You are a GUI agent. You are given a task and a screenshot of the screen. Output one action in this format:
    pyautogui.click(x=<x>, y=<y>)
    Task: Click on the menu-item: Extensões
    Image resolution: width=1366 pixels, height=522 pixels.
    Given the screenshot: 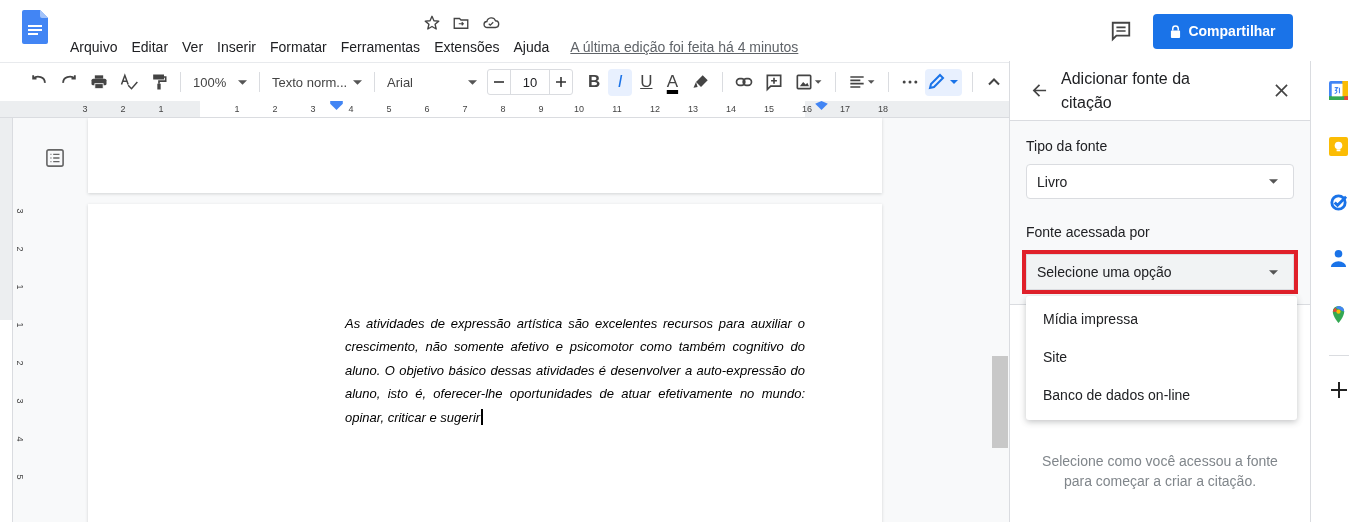 What is the action you would take?
    pyautogui.click(x=467, y=47)
    